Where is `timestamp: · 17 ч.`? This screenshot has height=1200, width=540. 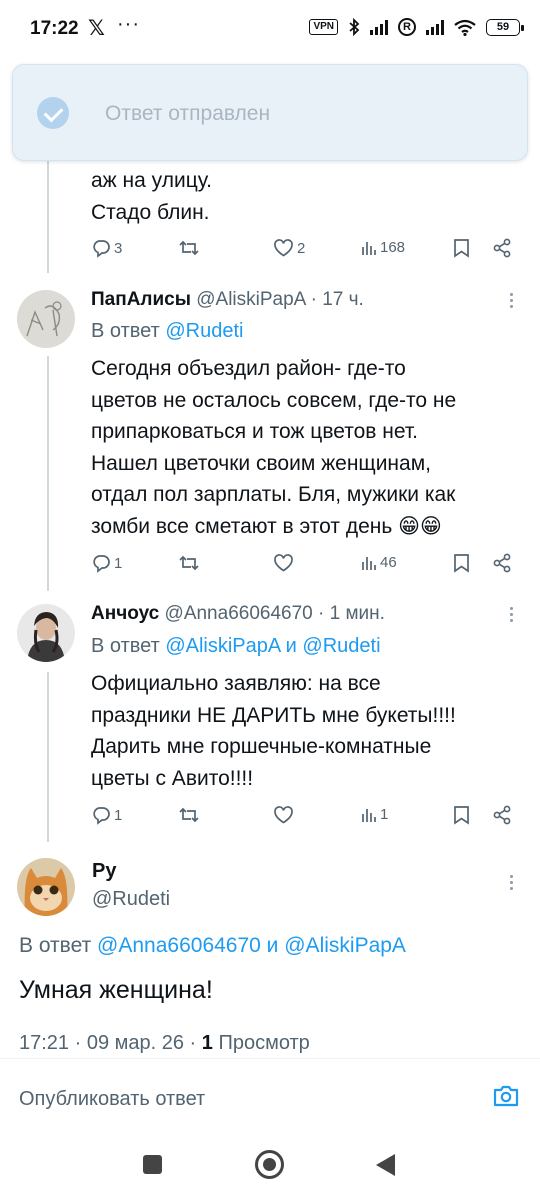 timestamp: · 17 ч. is located at coordinates (337, 299).